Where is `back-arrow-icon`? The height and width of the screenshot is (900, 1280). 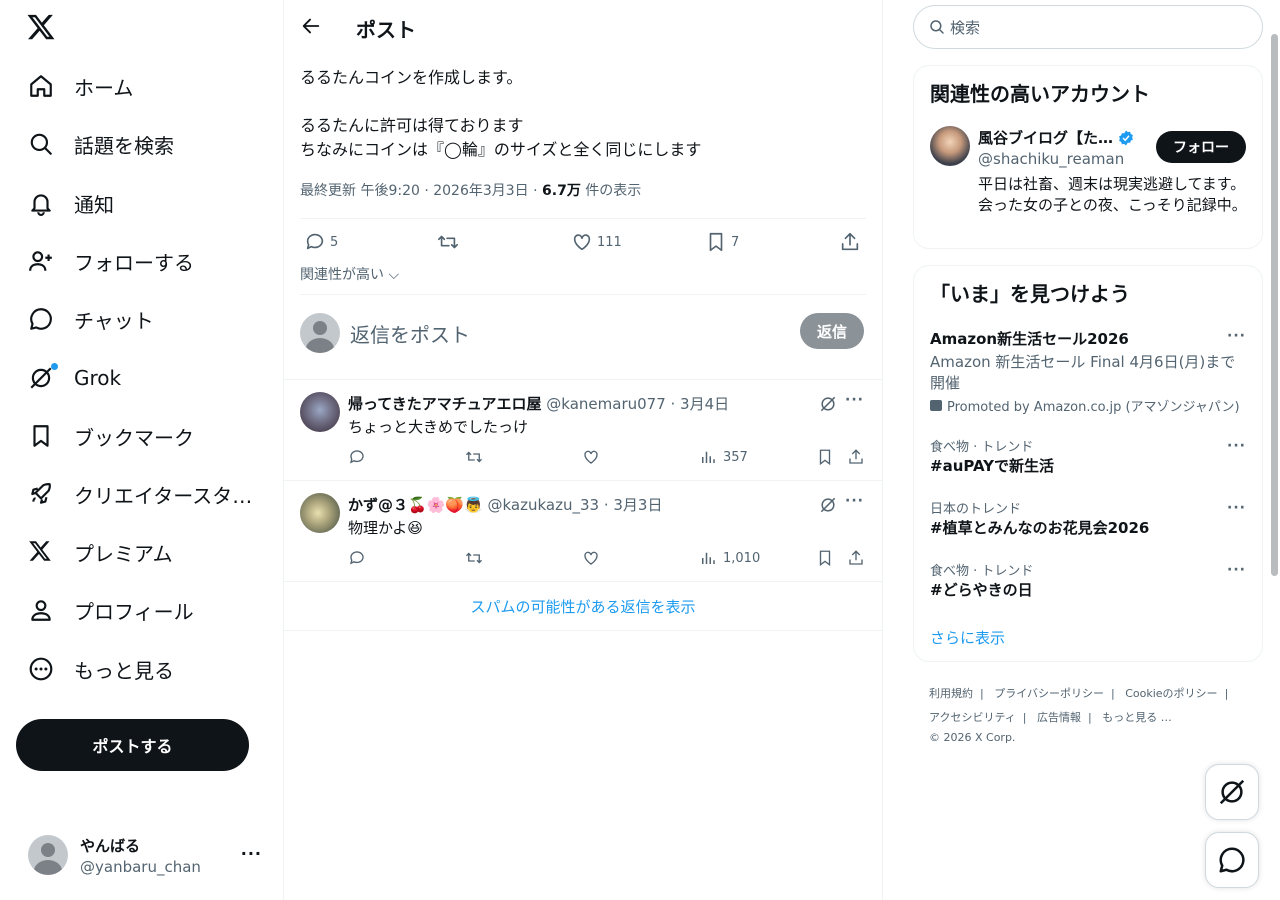 back-arrow-icon is located at coordinates (311, 26).